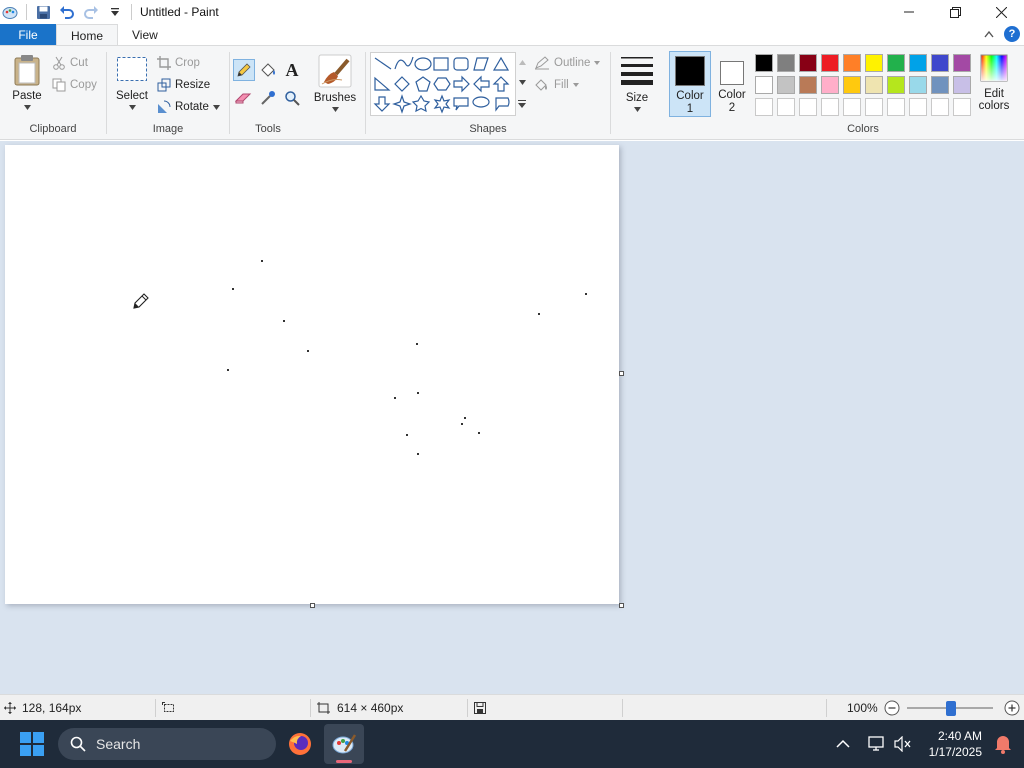 Image resolution: width=1024 pixels, height=768 pixels. I want to click on zoom-out-icon, so click(892, 708).